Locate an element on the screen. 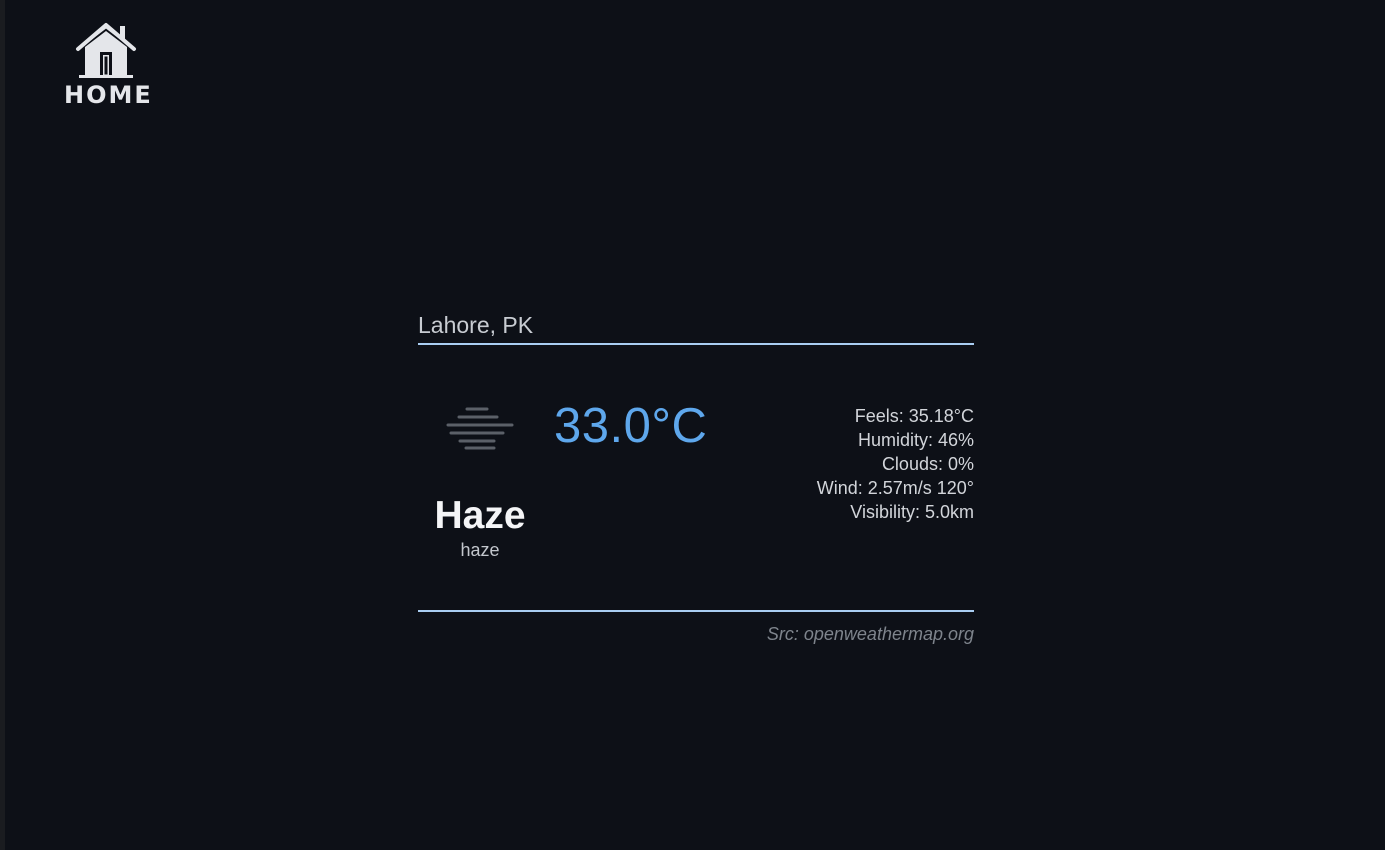  condition-title: Haze is located at coordinates (480, 515).